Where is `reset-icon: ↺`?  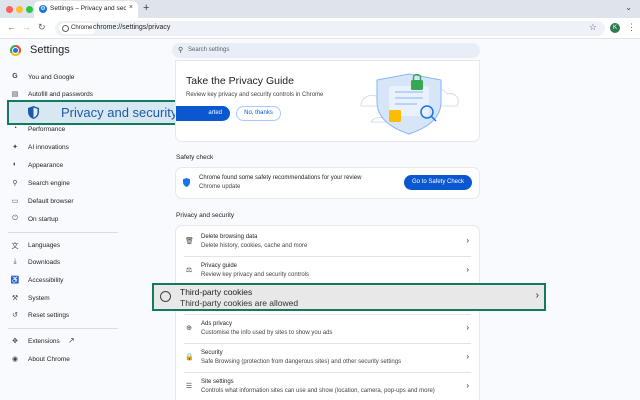 reset-icon: ↺ is located at coordinates (15, 315).